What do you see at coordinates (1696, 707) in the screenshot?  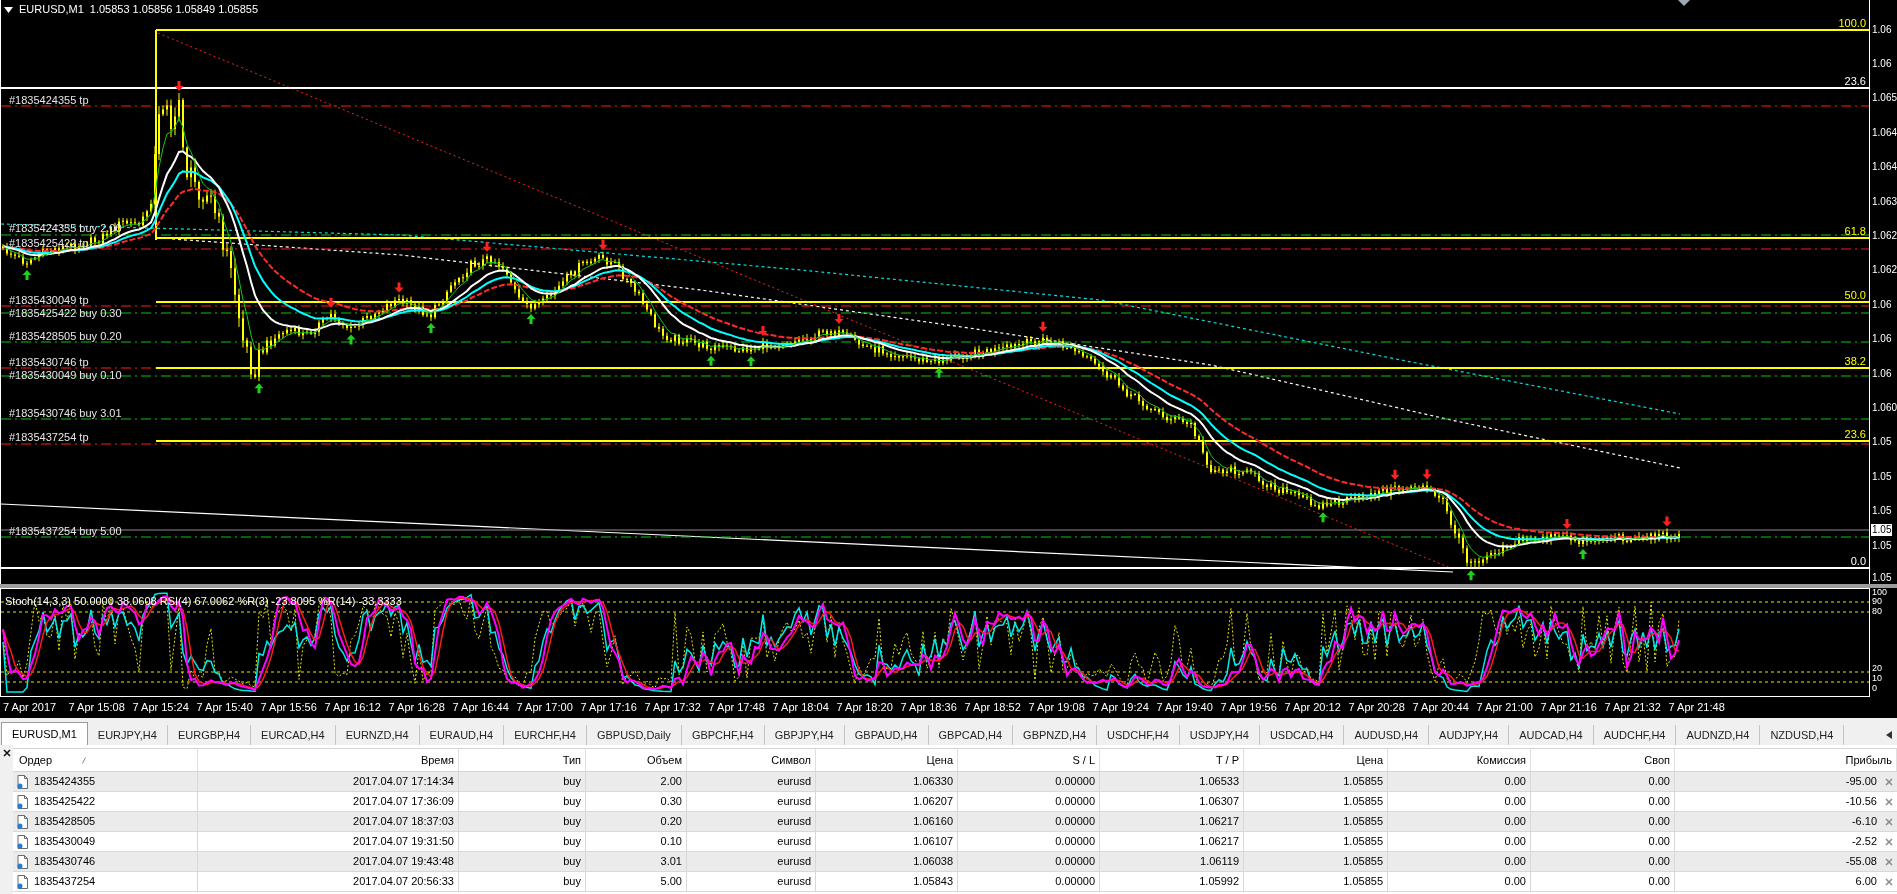 I see `time-label: 7 Apr 21:48` at bounding box center [1696, 707].